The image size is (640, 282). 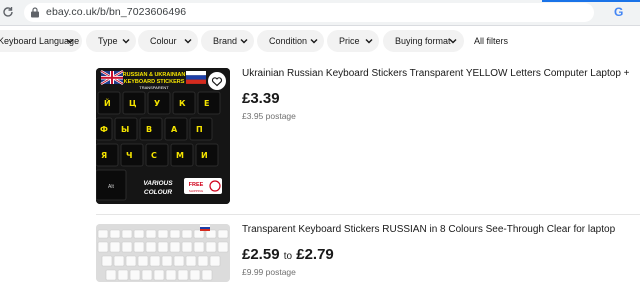 I want to click on item-postage: £3.95 postage, so click(x=269, y=116).